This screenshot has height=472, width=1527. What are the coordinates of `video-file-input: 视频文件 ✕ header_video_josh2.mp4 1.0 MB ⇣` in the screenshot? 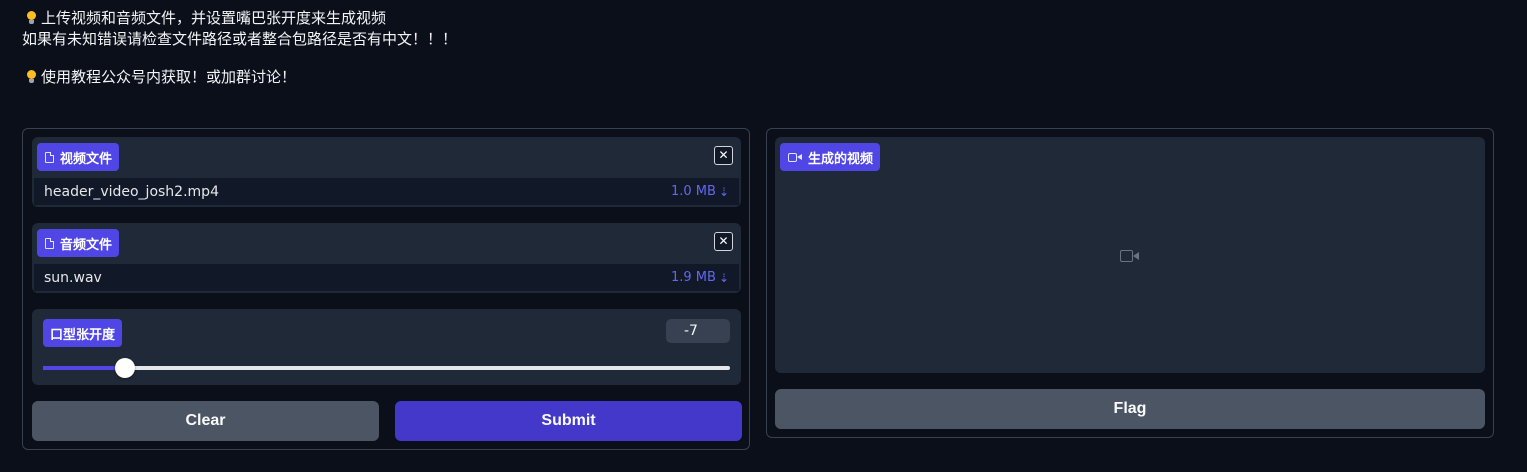 It's located at (386, 172).